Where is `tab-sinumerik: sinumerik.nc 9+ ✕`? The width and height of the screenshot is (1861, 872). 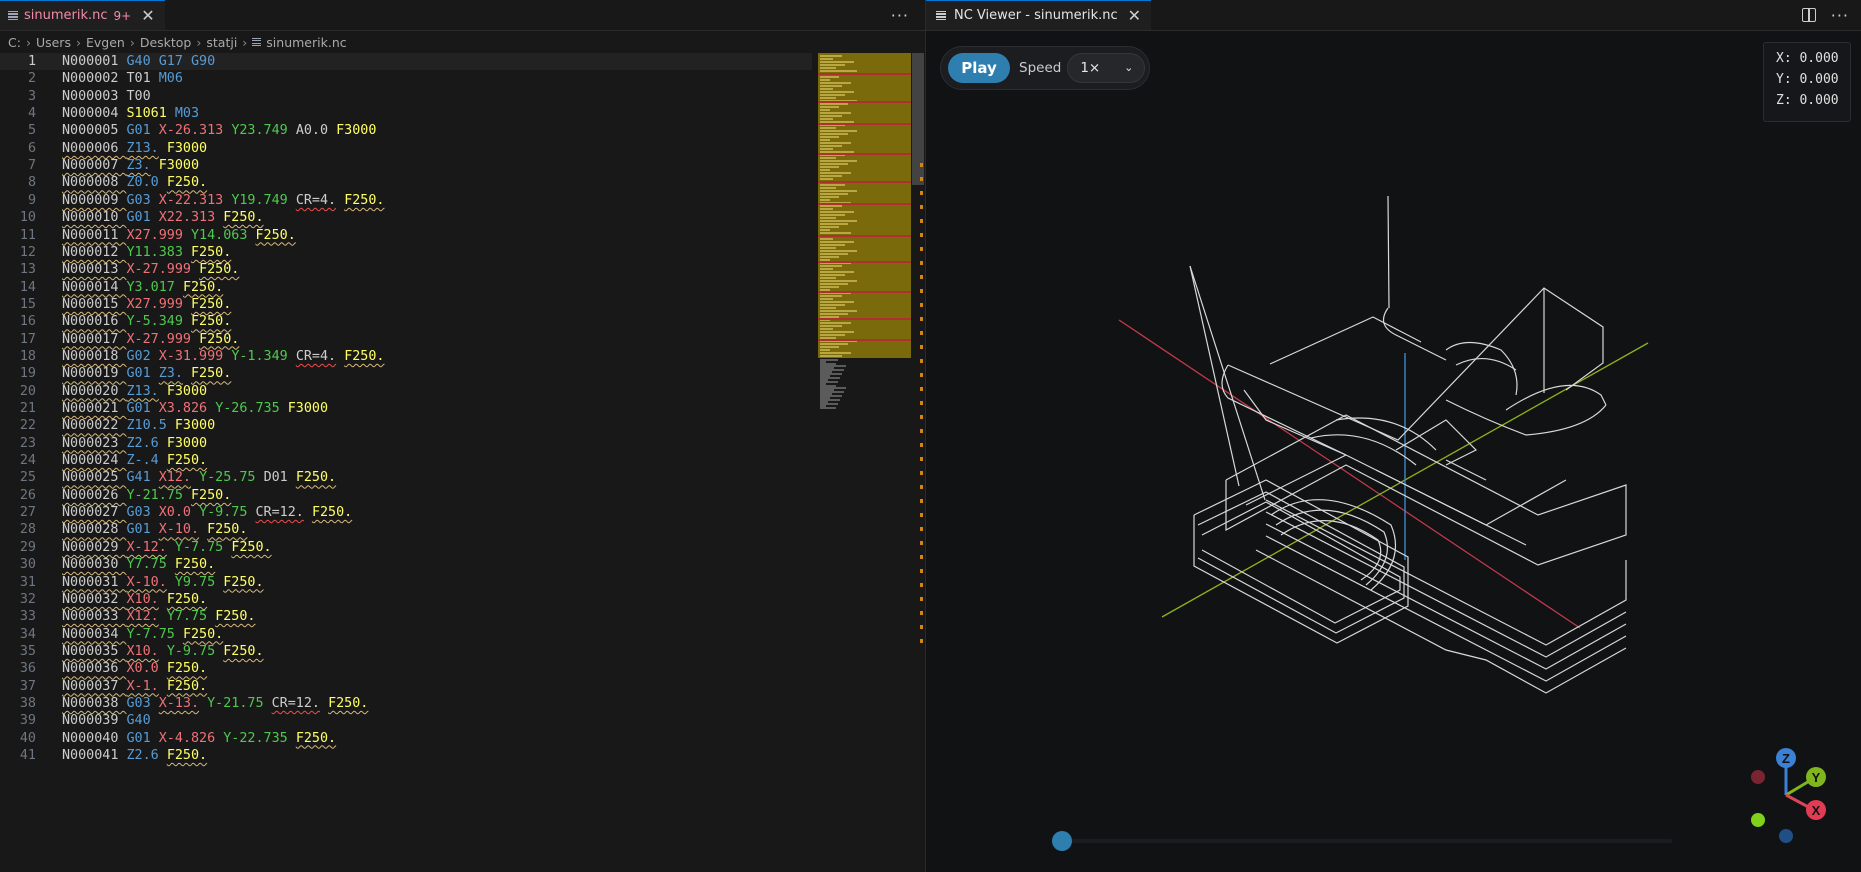 tab-sinumerik: sinumerik.nc 9+ ✕ is located at coordinates (82, 15).